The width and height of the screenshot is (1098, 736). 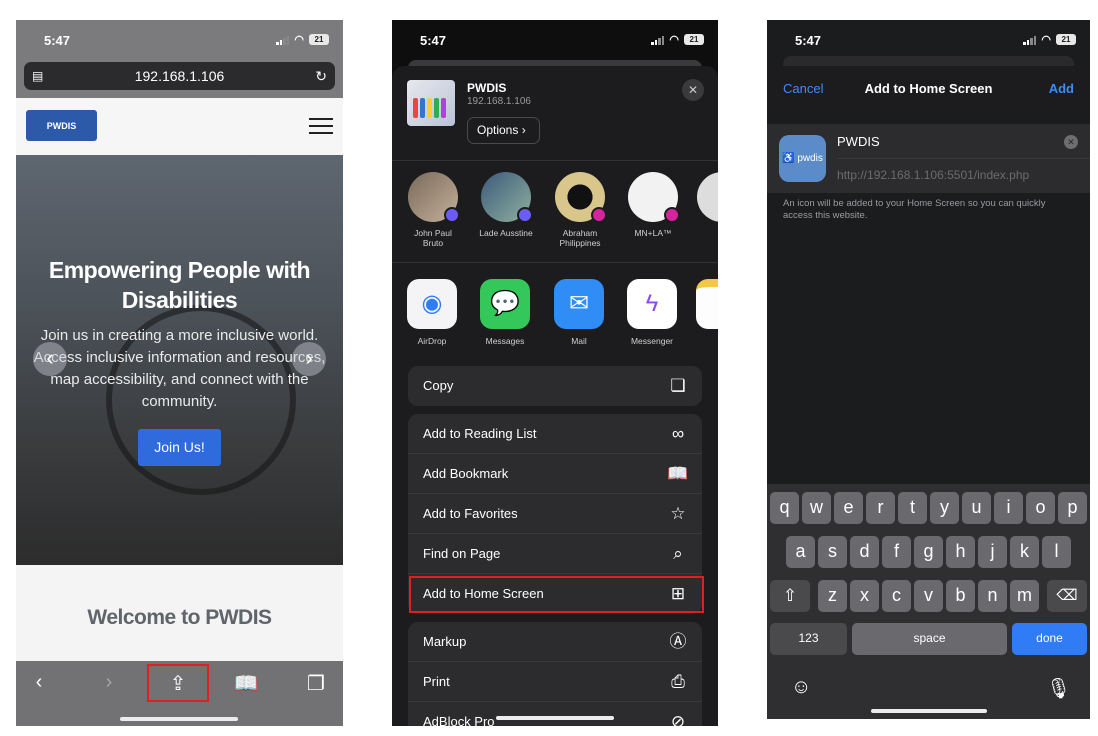 What do you see at coordinates (321, 76) in the screenshot?
I see `reload-icon: ↻` at bounding box center [321, 76].